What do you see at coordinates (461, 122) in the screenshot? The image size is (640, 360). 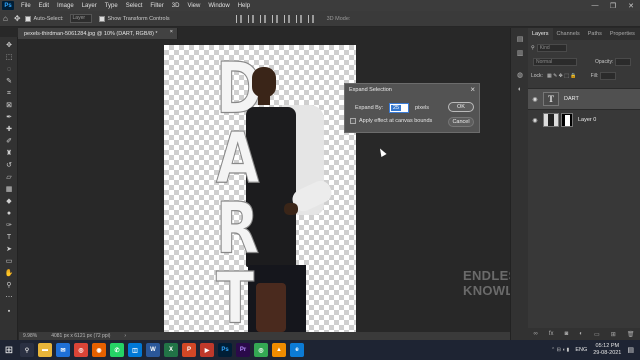 I see `cancel-button: Cancel` at bounding box center [461, 122].